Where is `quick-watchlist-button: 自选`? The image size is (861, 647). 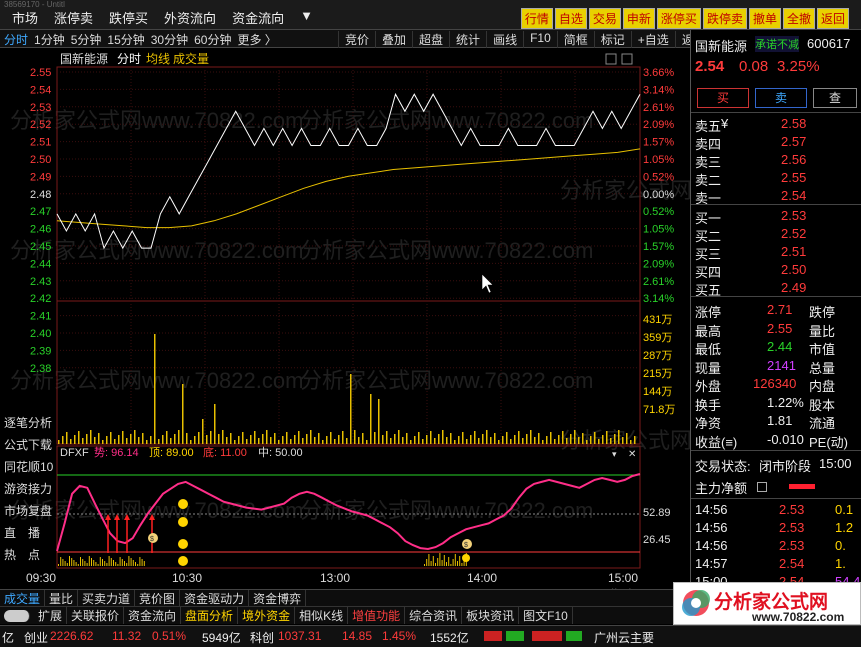
quick-watchlist-button: 自选 is located at coordinates (570, 18).